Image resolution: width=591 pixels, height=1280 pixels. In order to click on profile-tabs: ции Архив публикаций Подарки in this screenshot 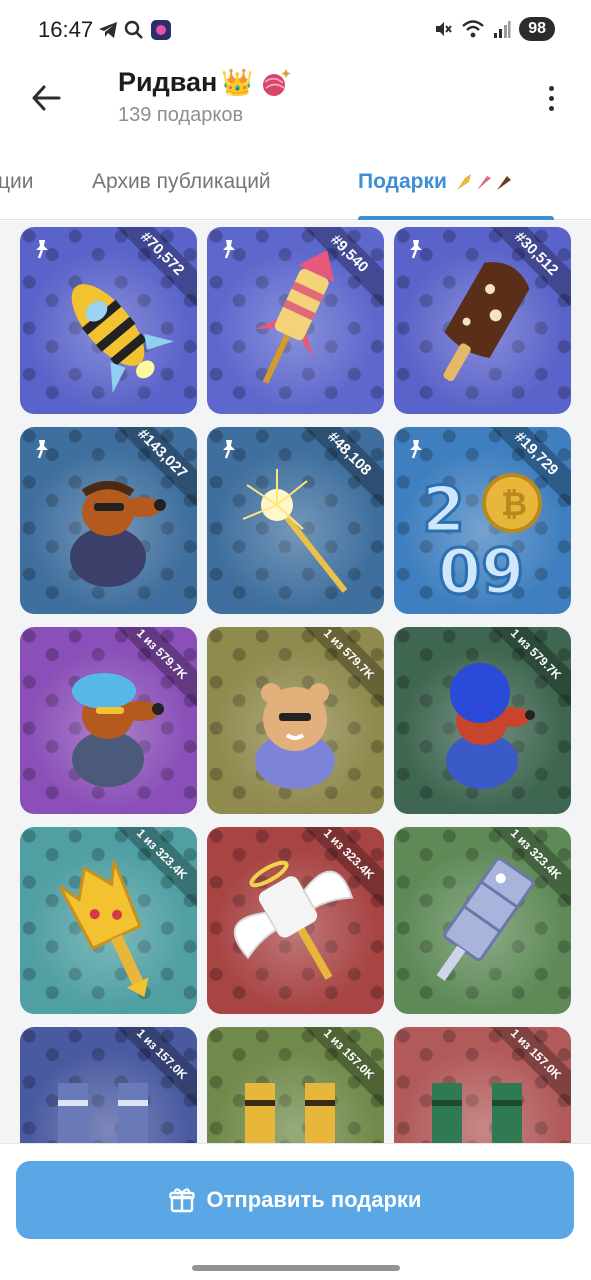, I will do `click(295, 185)`.